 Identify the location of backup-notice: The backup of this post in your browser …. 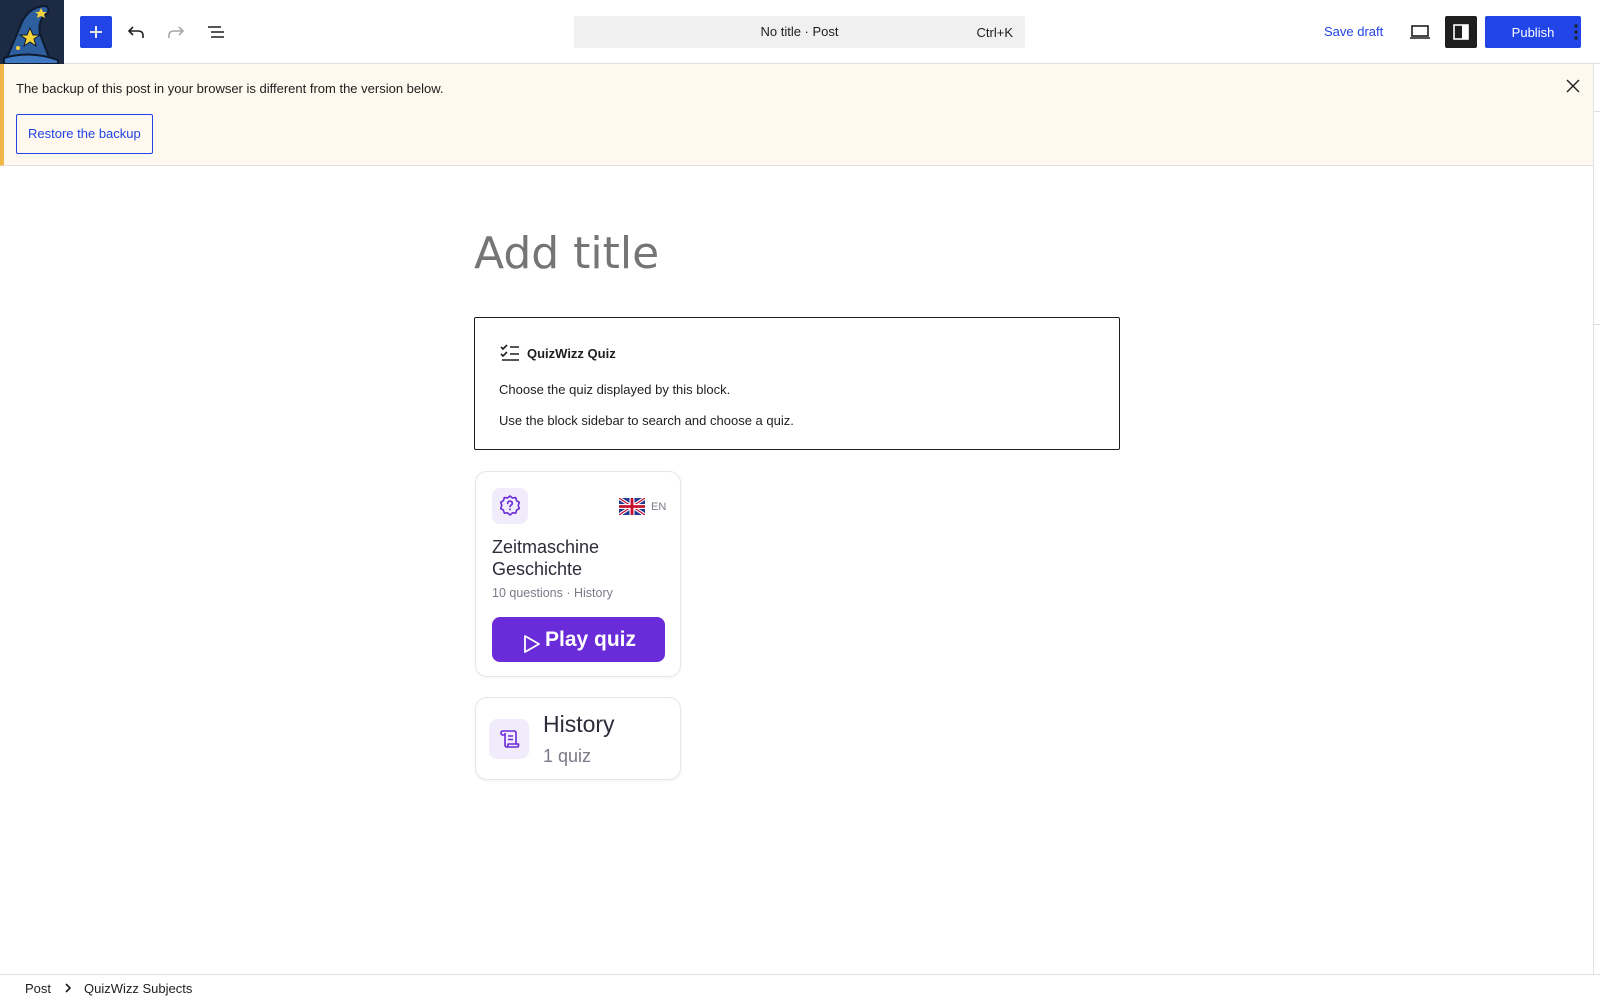
(796, 115).